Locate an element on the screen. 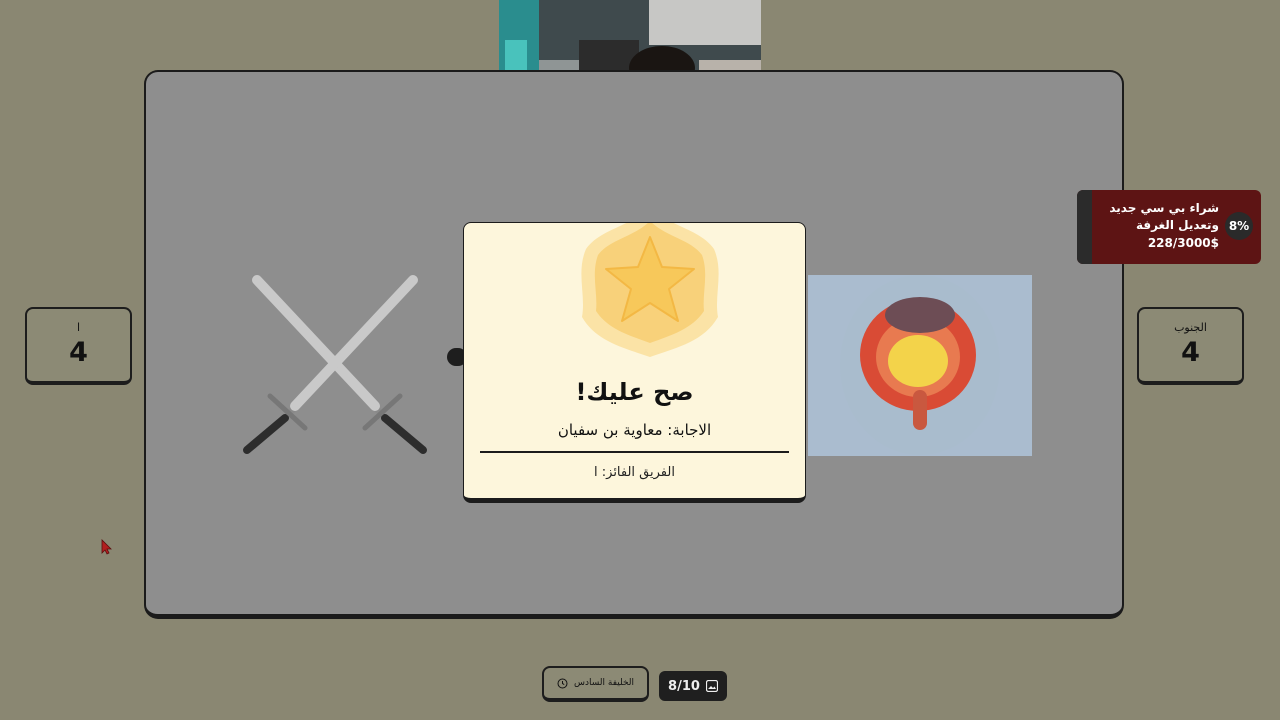 The image size is (1280, 720). modal-answer: الاجابة: معاوية بن سفيان is located at coordinates (634, 430).